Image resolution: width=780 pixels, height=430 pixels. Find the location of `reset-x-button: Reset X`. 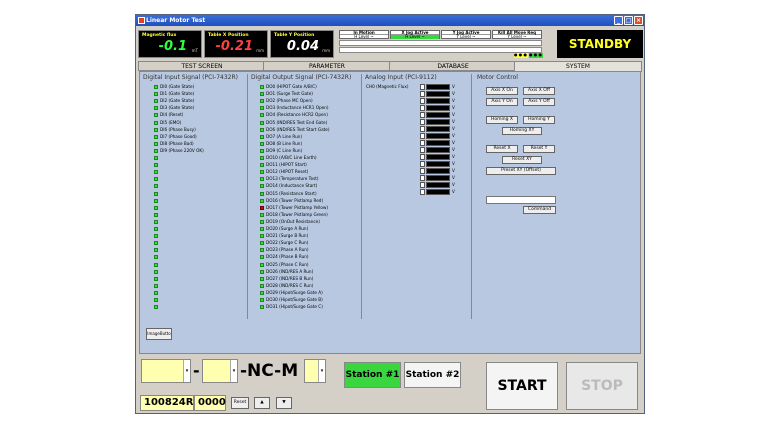

reset-x-button: Reset X is located at coordinates (502, 149).